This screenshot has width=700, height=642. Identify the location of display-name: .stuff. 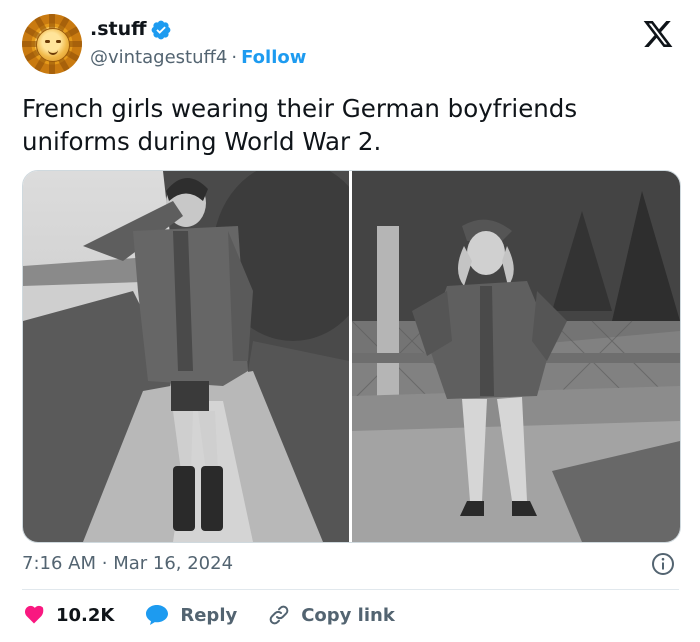
(118, 29).